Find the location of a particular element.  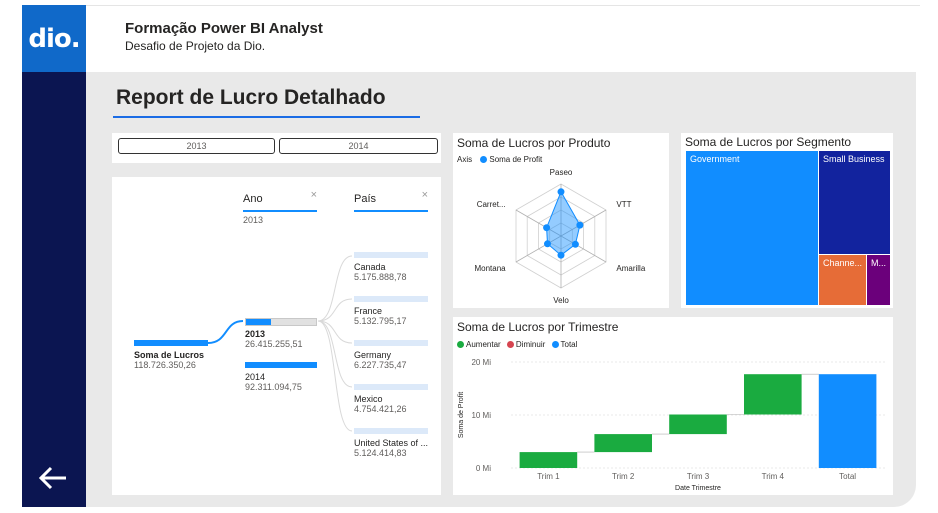

chart-legend: Aumentar Diminuir Total is located at coordinates (517, 344).